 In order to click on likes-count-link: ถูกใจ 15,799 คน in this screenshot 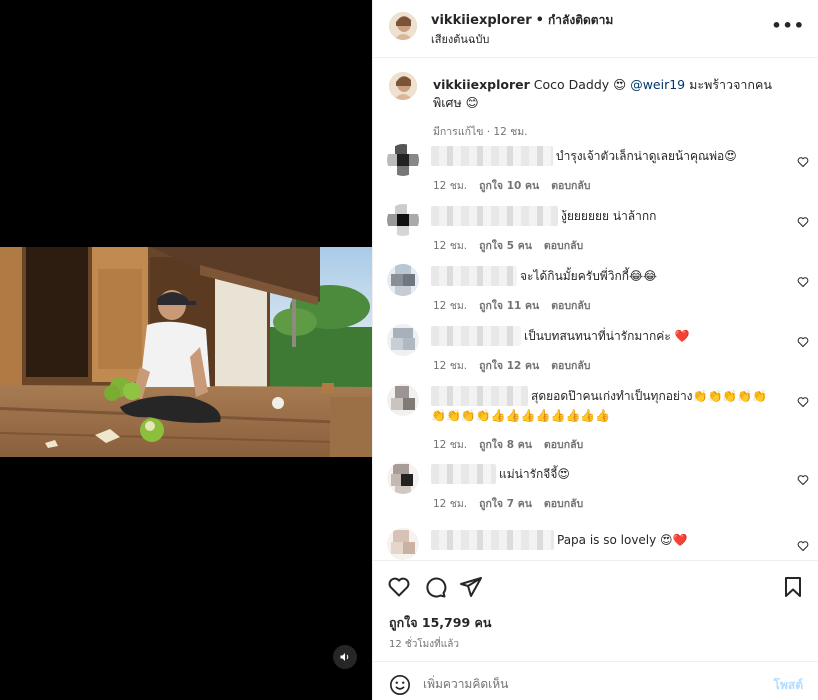, I will do `click(440, 623)`.